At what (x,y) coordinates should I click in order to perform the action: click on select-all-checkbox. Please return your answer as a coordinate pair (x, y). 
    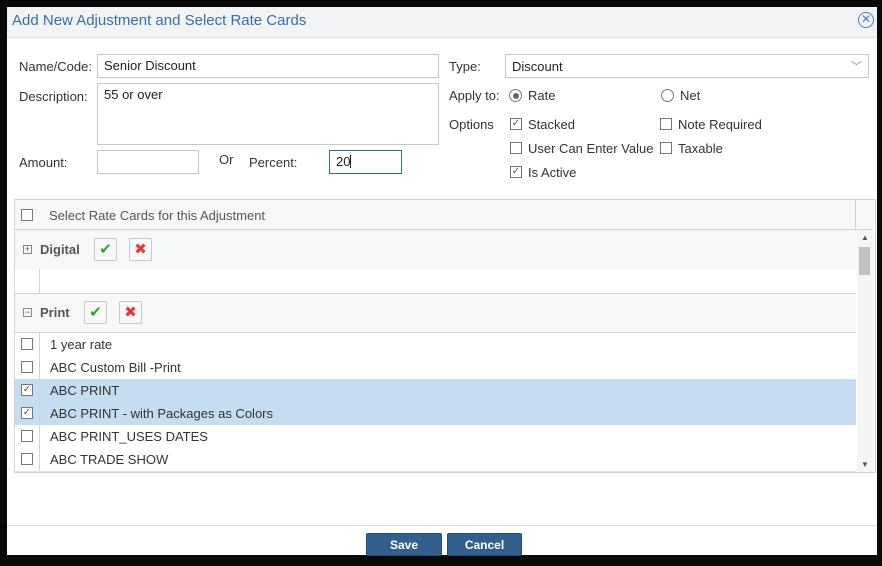
    Looking at the image, I should click on (27, 215).